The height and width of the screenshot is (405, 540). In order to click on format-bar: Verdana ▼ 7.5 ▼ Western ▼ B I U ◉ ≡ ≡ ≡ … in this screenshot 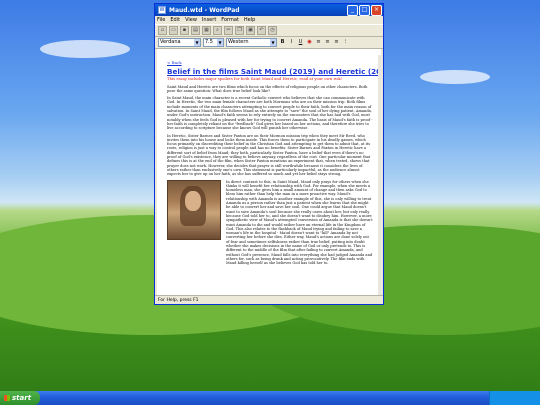, I will do `click(269, 43)`.